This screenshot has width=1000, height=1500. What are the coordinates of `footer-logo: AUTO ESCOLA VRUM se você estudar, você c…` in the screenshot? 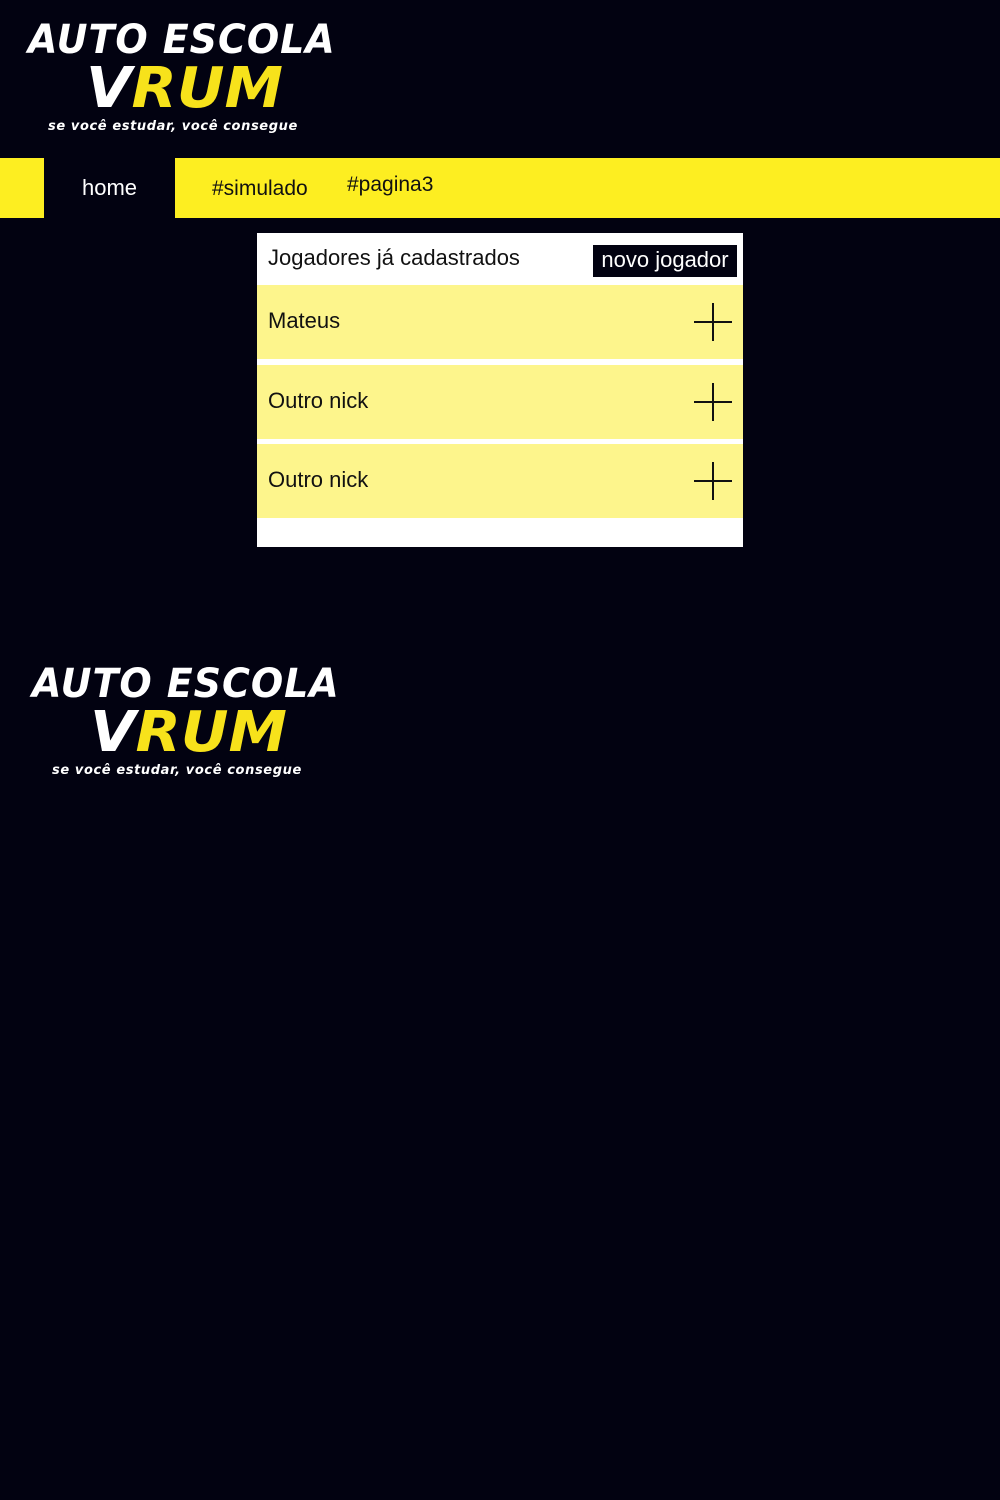 It's located at (202, 722).